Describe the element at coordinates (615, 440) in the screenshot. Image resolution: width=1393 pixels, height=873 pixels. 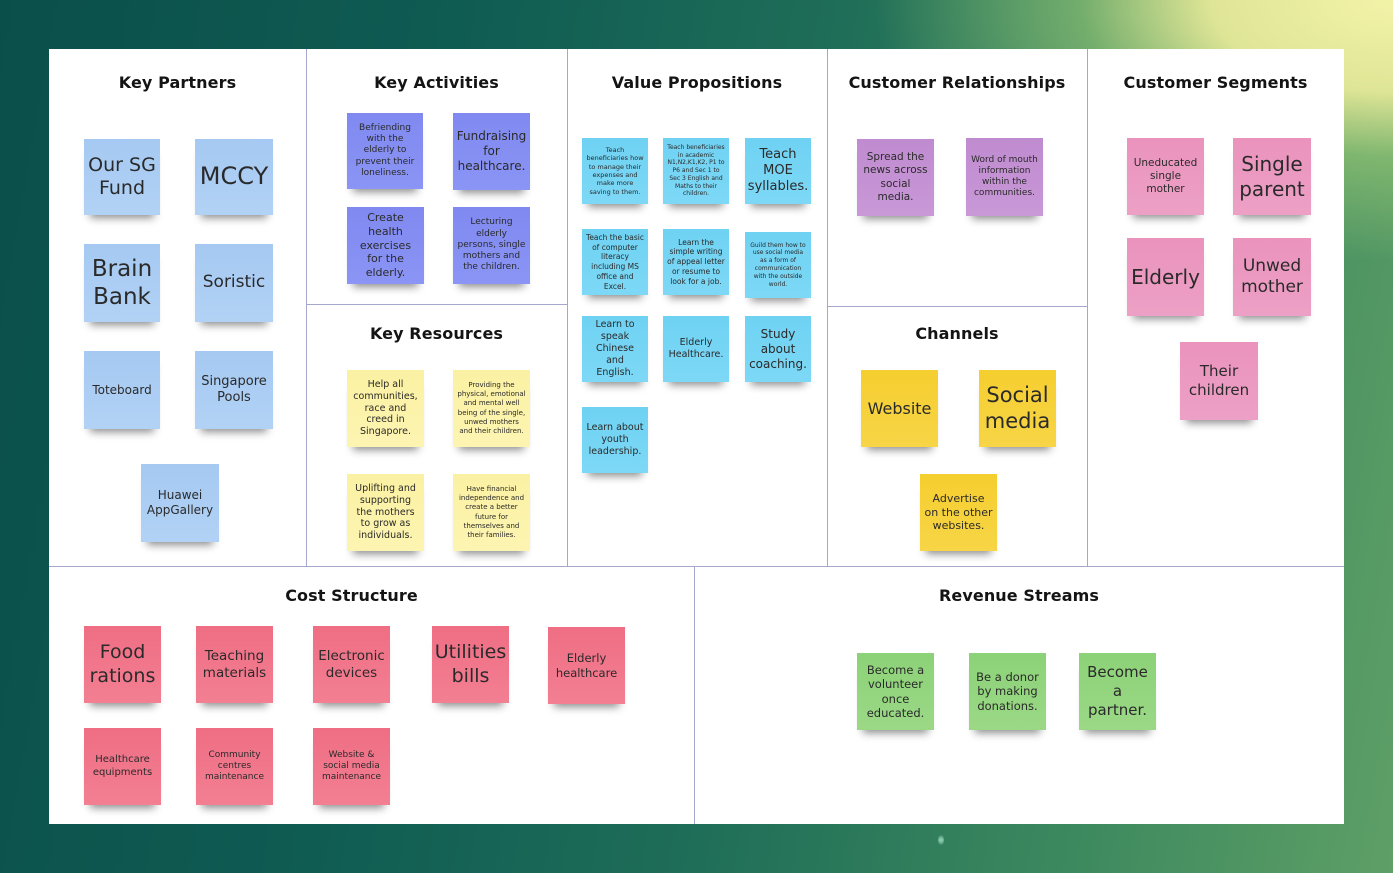
I see `sticky-note: Learn about youth leadership.` at that location.